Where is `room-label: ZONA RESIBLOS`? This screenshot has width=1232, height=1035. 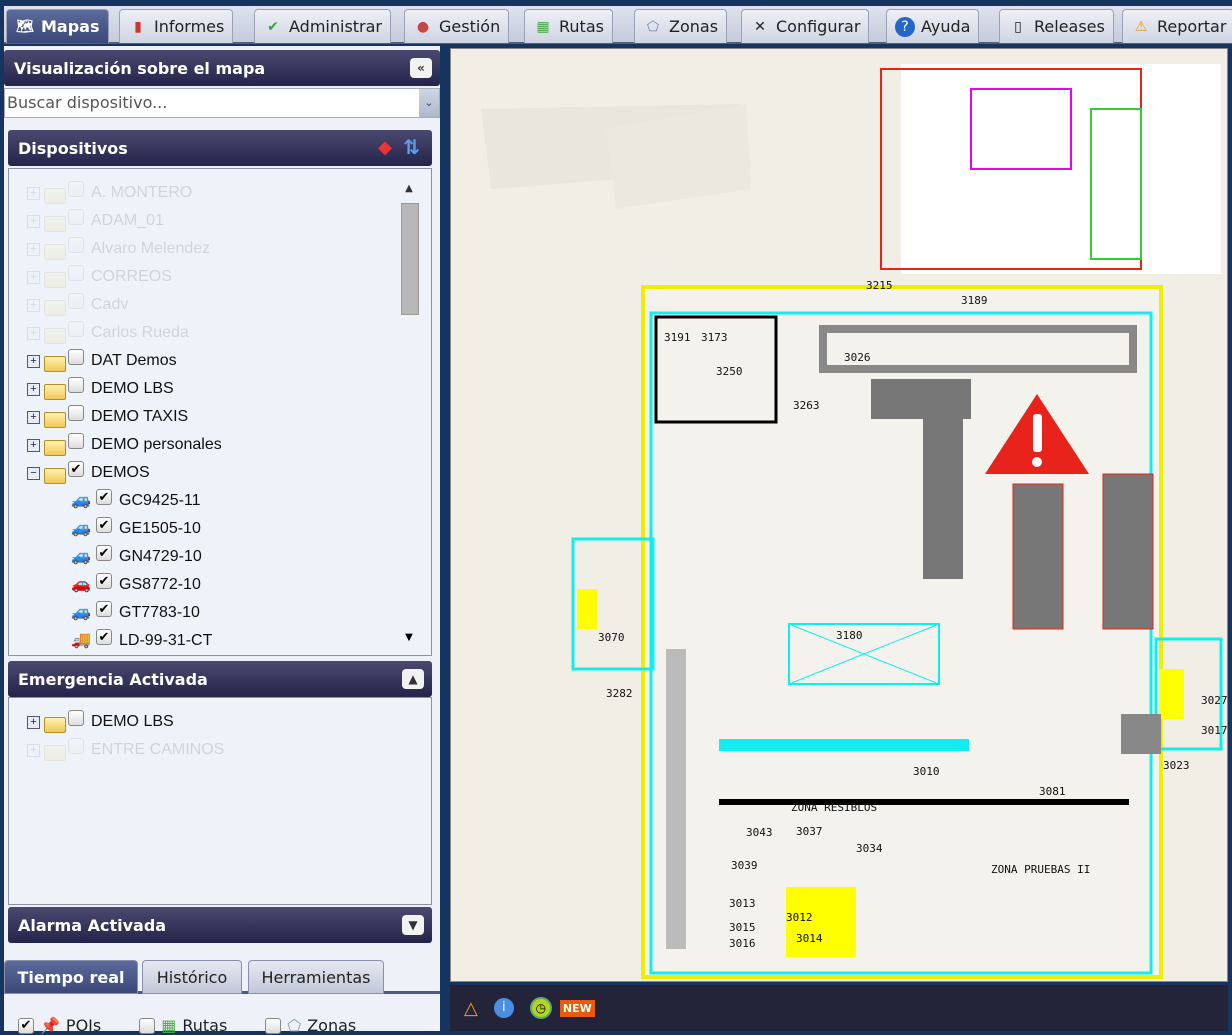 room-label: ZONA RESIBLOS is located at coordinates (834, 807).